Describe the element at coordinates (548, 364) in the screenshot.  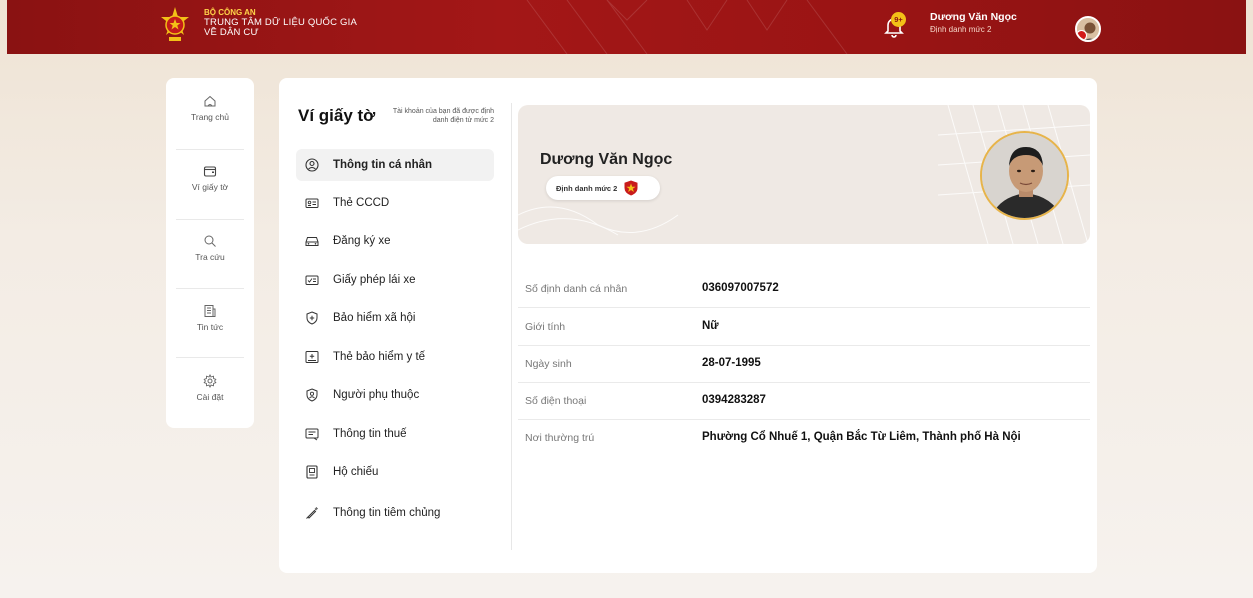
I see `info-key: Ngày sinh` at that location.